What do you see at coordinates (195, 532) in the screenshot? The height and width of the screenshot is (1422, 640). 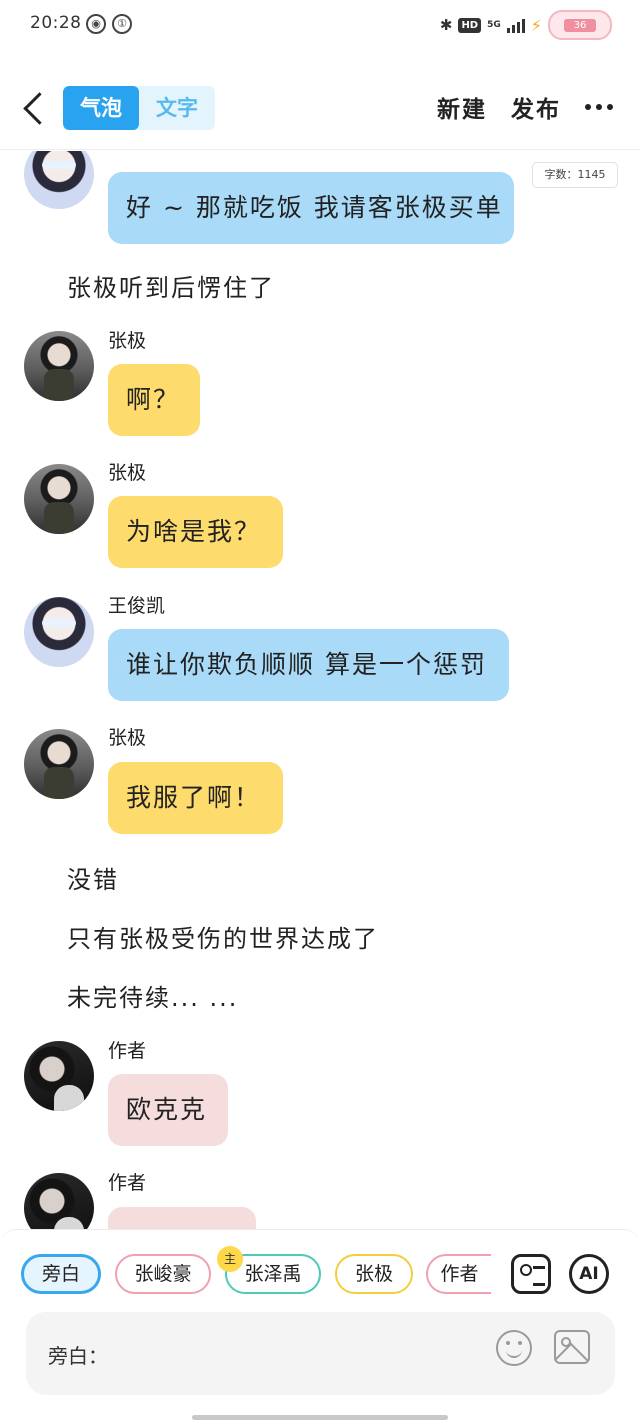 I see `message-bubble: 为啥是我？` at bounding box center [195, 532].